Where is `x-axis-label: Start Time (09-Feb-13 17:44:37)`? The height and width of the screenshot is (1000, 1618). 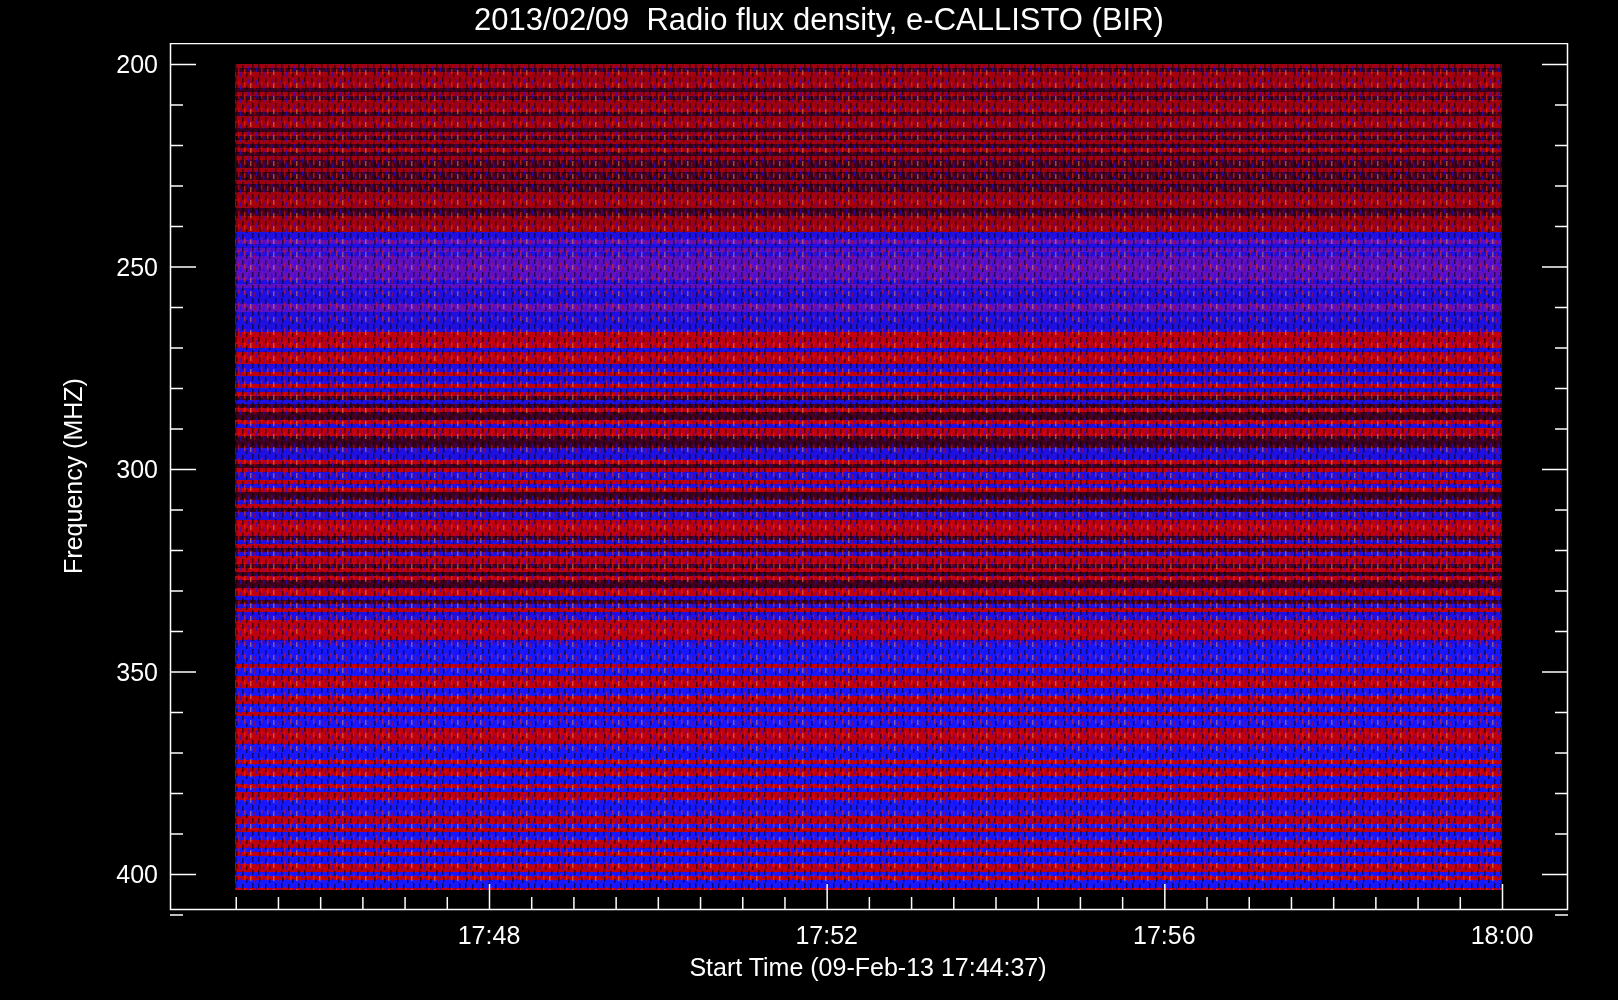 x-axis-label: Start Time (09-Feb-13 17:44:37) is located at coordinates (868, 967).